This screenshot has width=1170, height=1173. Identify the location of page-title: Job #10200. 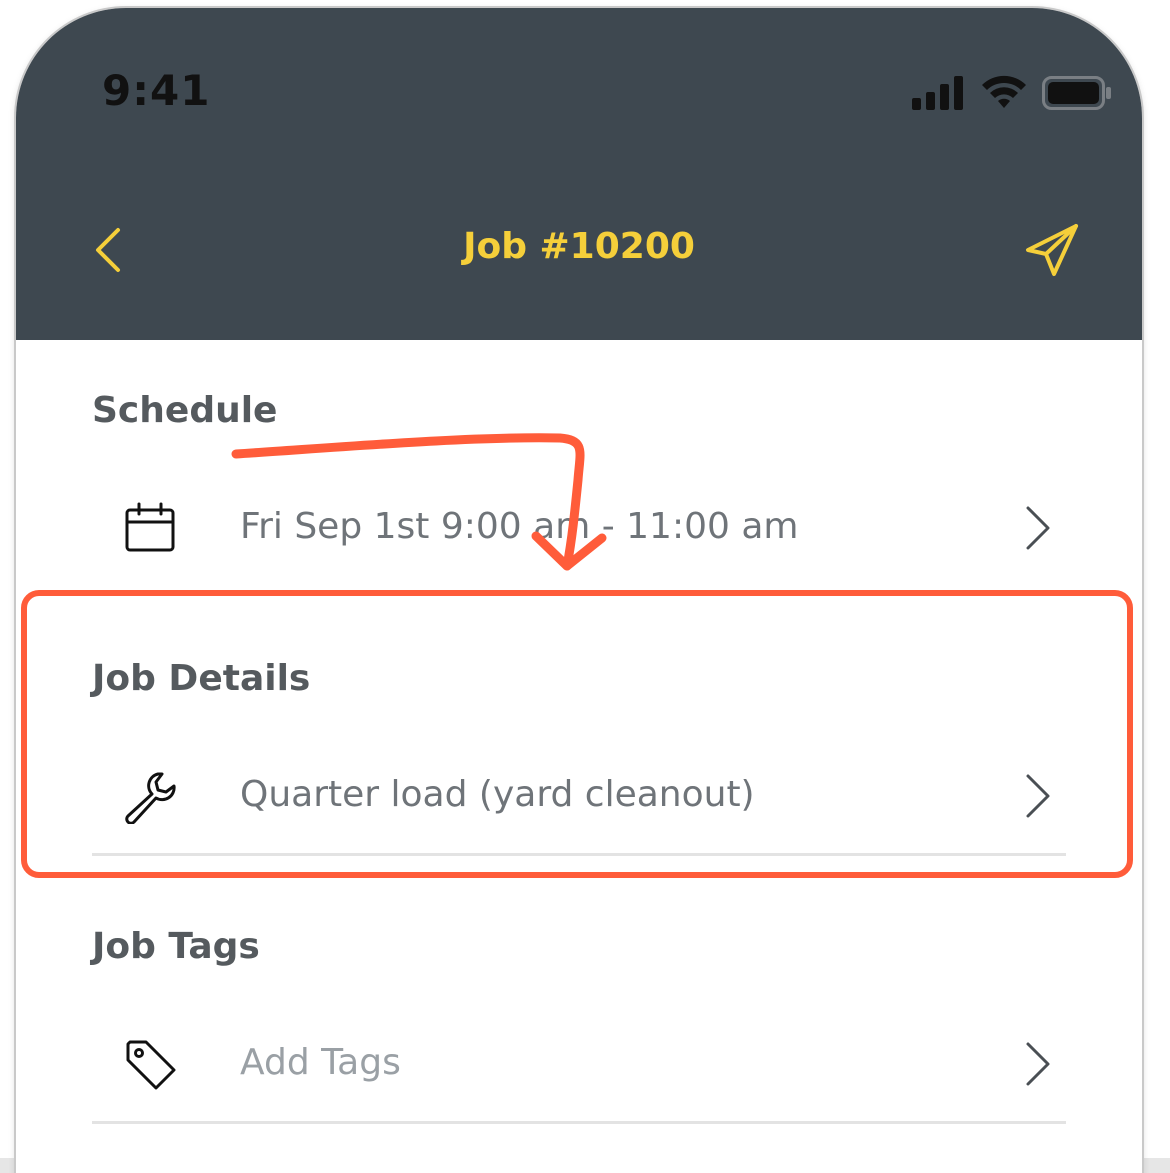
(579, 246).